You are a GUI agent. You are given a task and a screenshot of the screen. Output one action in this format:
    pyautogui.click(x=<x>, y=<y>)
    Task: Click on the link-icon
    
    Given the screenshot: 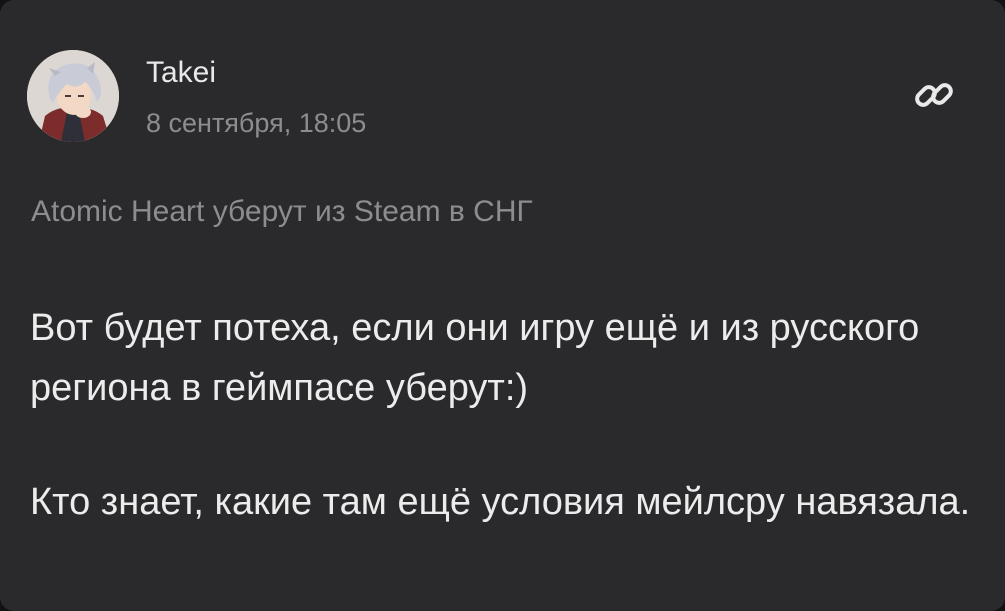 What is the action you would take?
    pyautogui.click(x=934, y=95)
    